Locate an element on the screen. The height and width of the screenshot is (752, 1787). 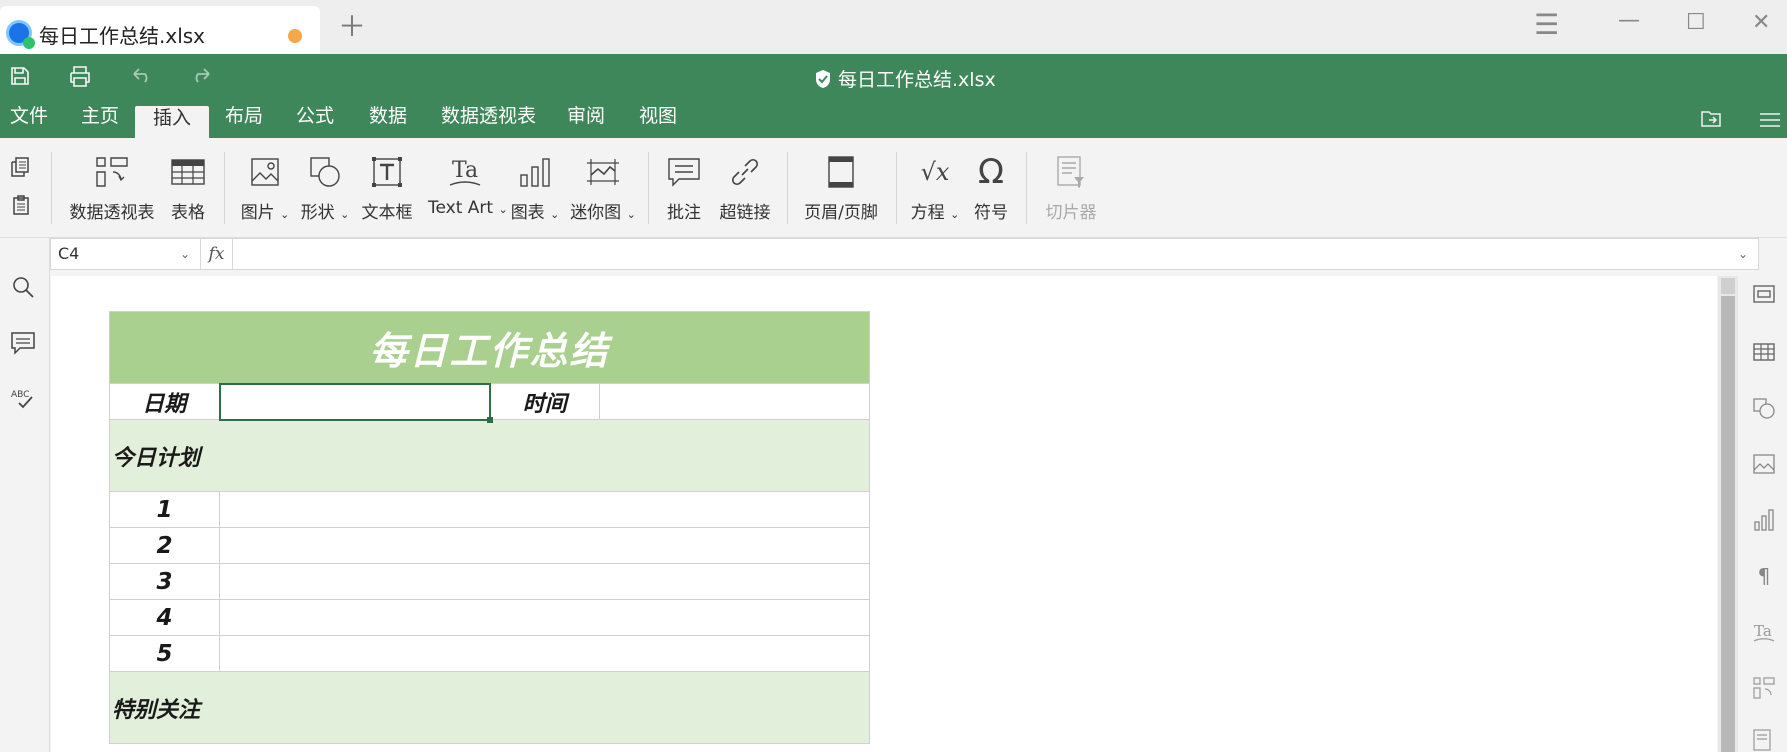
pivot-properties-icon is located at coordinates (1764, 688).